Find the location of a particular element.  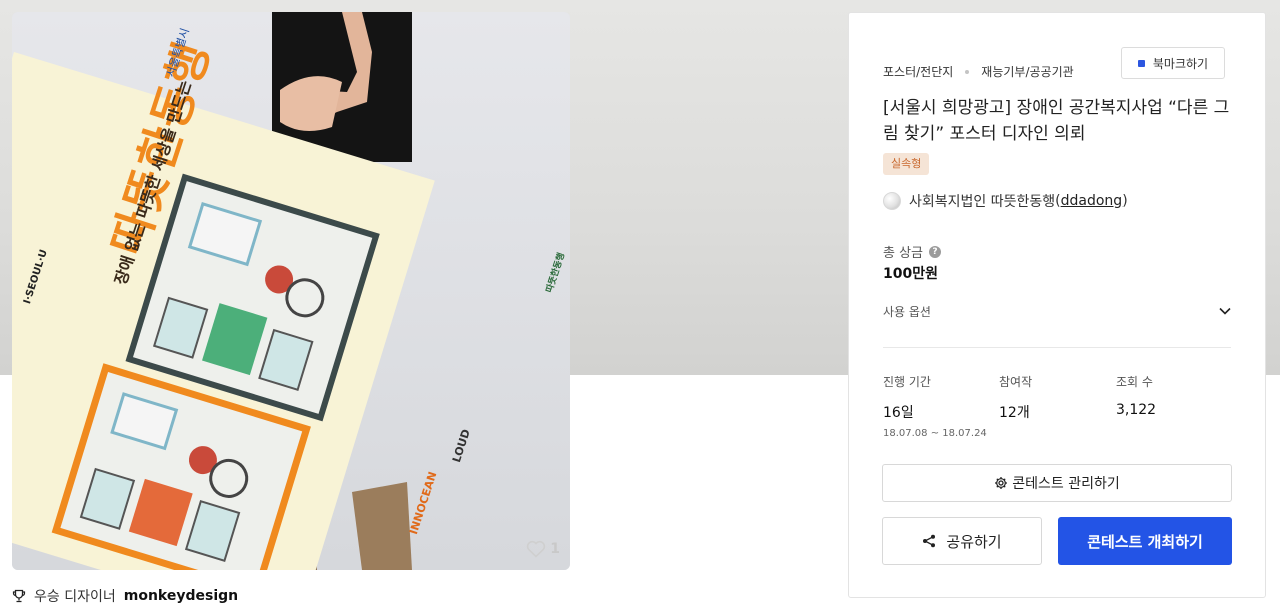

bookmark-icon is located at coordinates (1141, 63).